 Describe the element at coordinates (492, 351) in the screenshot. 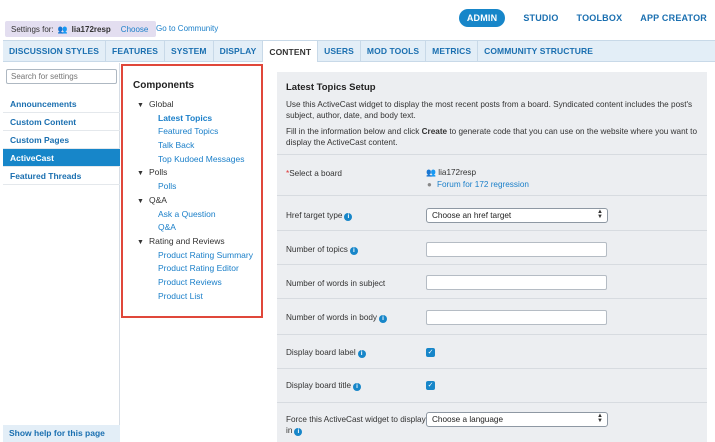

I see `display-board-label-row: Display board label i ✓` at that location.